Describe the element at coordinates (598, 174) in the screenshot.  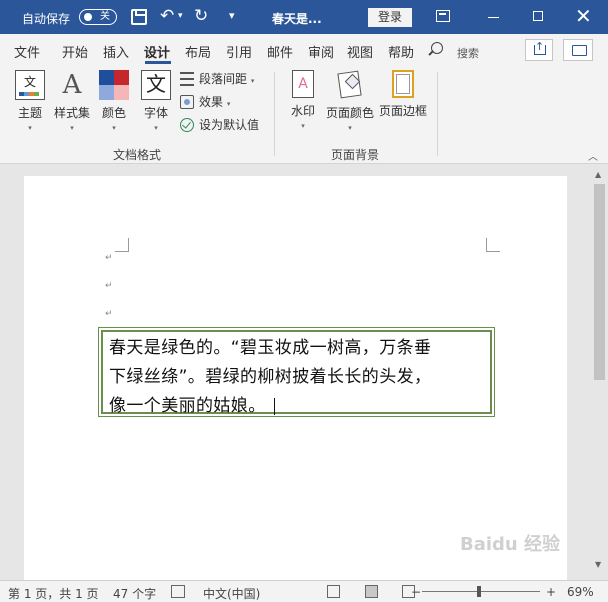
I see `scroll-up-icon: ▲` at that location.